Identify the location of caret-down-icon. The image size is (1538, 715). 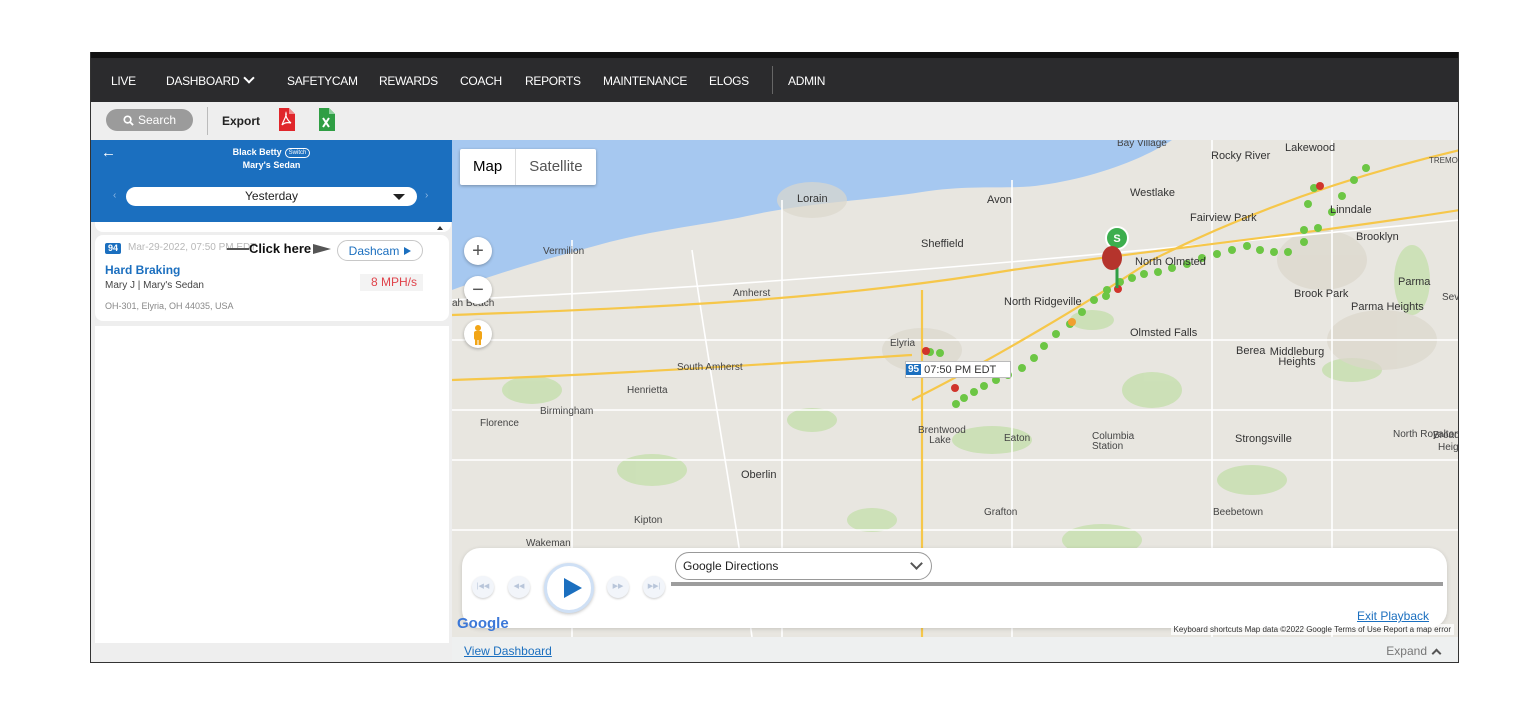
(399, 197).